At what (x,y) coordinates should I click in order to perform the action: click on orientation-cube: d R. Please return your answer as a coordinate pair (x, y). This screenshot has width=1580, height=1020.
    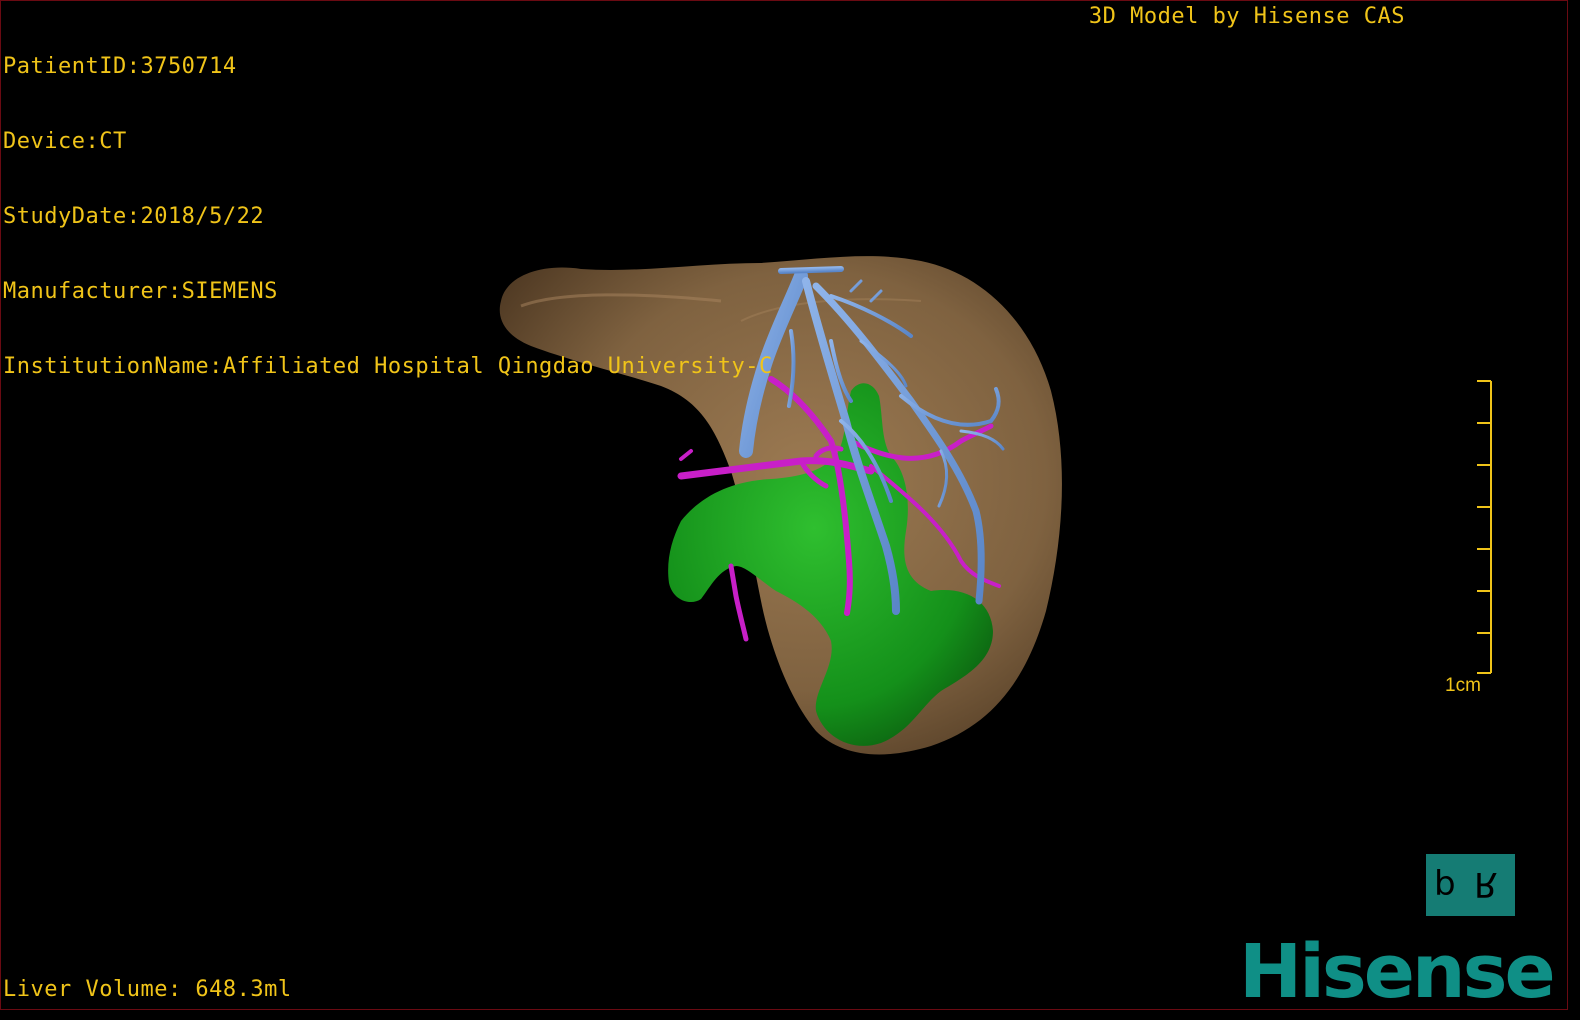
    Looking at the image, I should click on (1470, 885).